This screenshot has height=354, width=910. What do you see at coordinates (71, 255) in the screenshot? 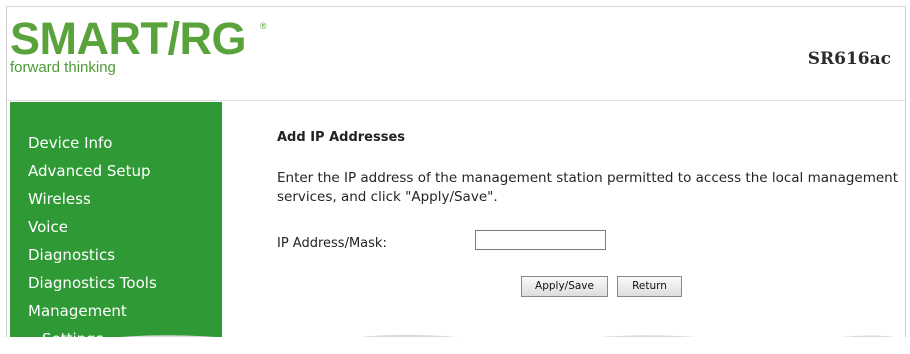
I see `sidebar-item-diagnostics: Diagnostics` at bounding box center [71, 255].